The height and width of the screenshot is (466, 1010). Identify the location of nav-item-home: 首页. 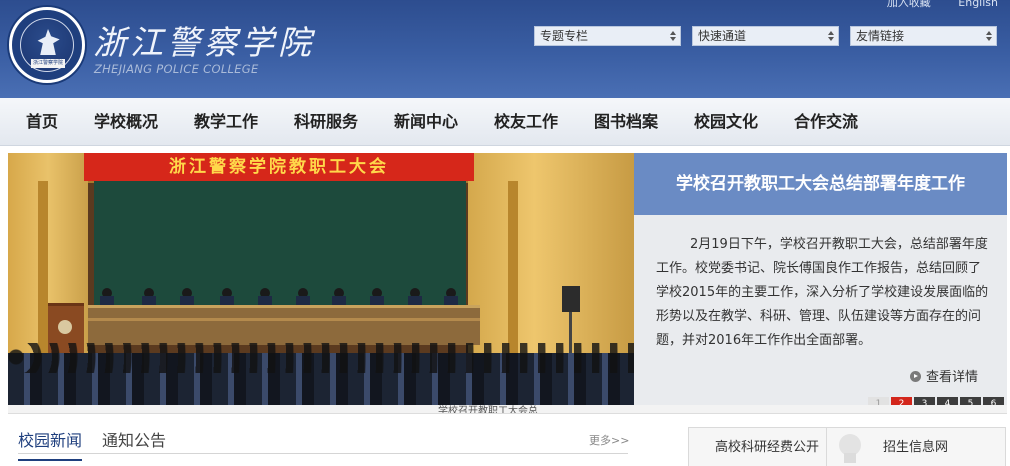
(42, 122).